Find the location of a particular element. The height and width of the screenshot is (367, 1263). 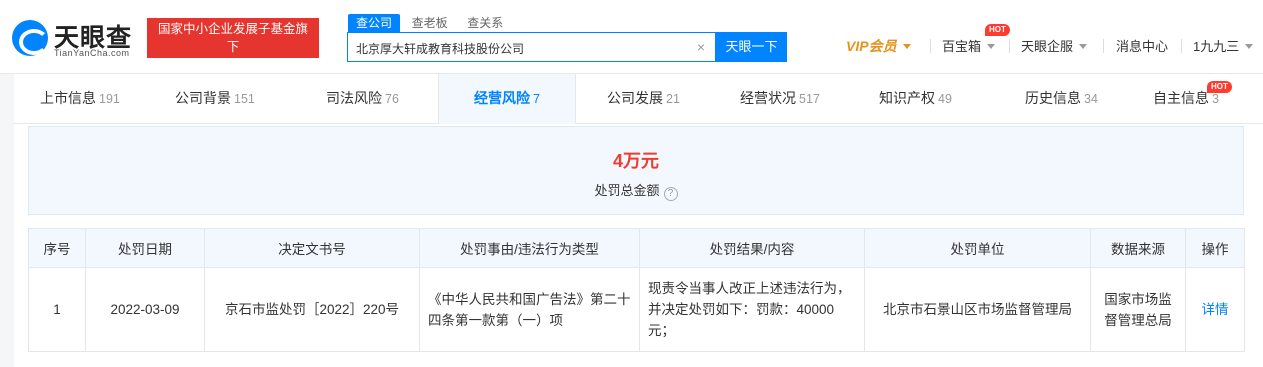

tab-history-info: 历史信息 34 is located at coordinates (1061, 99).